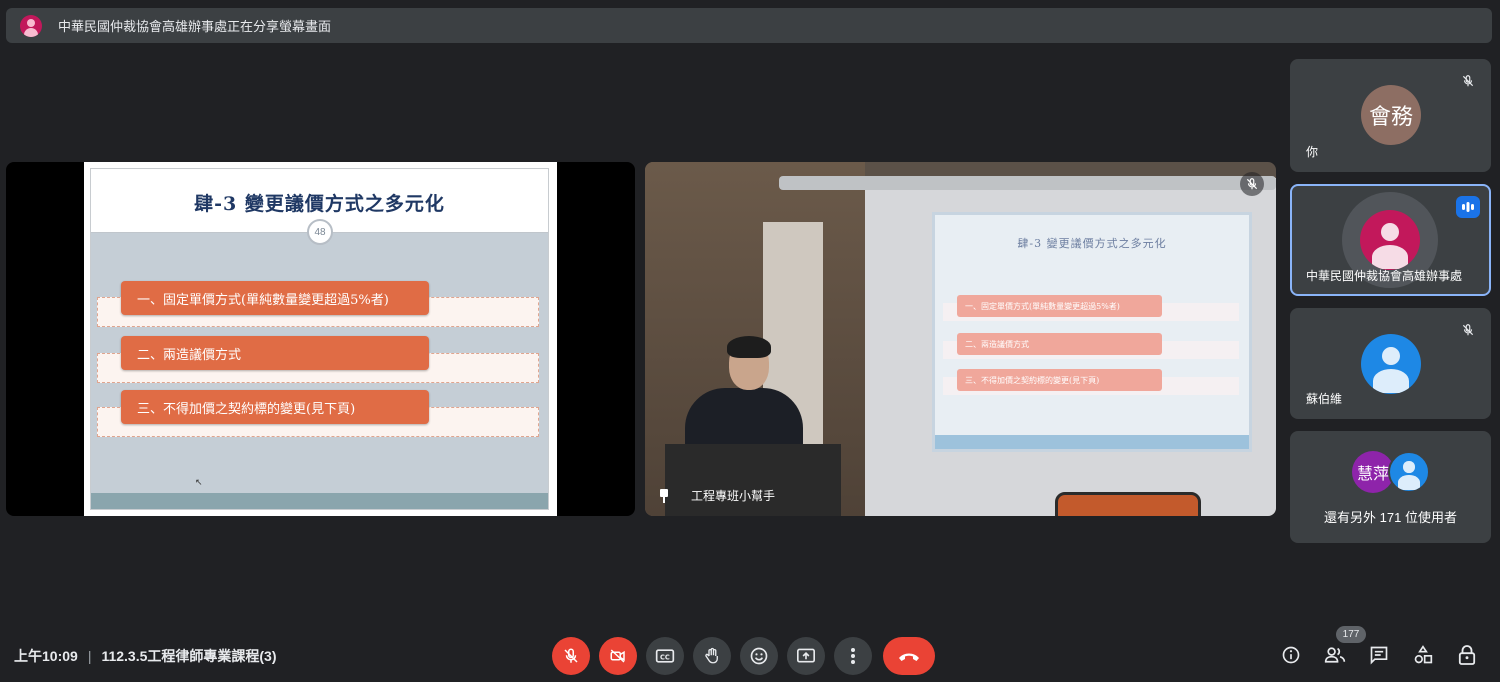  I want to click on activities-icon, so click(1423, 654).